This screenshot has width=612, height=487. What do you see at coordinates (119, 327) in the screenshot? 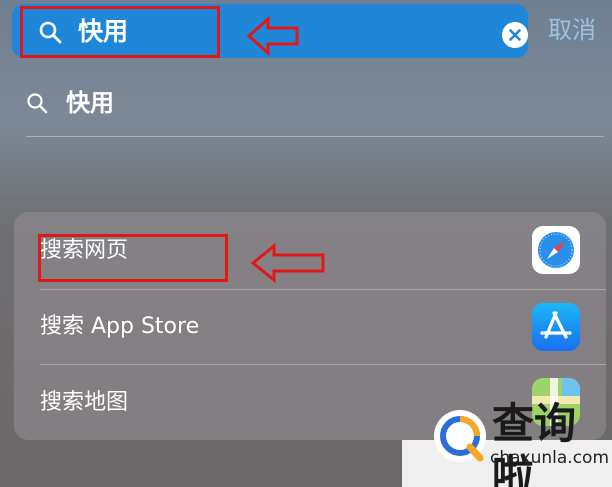
I see `search-app-store-item: 搜索 App Store` at bounding box center [119, 327].